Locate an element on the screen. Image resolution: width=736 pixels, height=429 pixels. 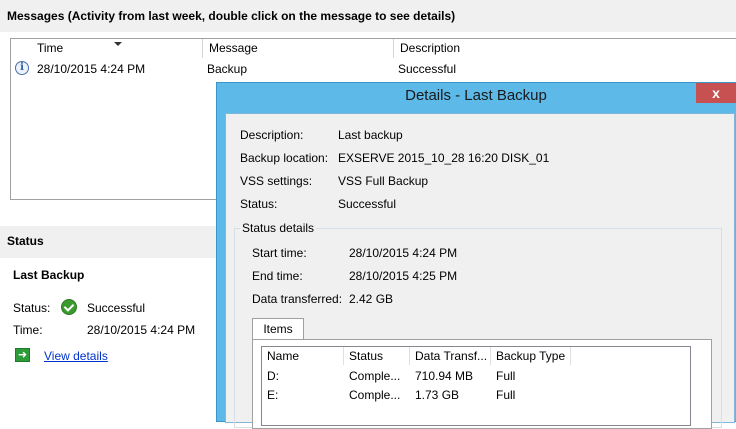
column-header-message: Message is located at coordinates (298, 48).